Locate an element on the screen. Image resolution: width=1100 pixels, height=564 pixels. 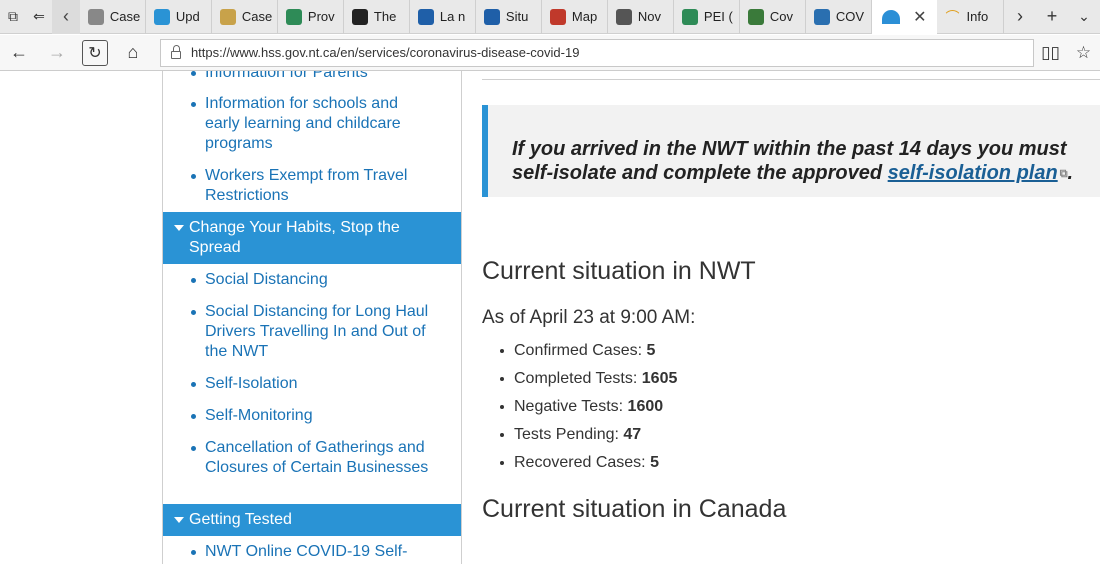
tab-label: COV is located at coordinates (850, 16).